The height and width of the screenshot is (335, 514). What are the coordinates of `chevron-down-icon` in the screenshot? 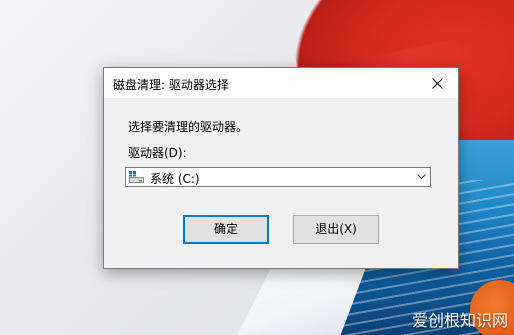 It's located at (421, 177).